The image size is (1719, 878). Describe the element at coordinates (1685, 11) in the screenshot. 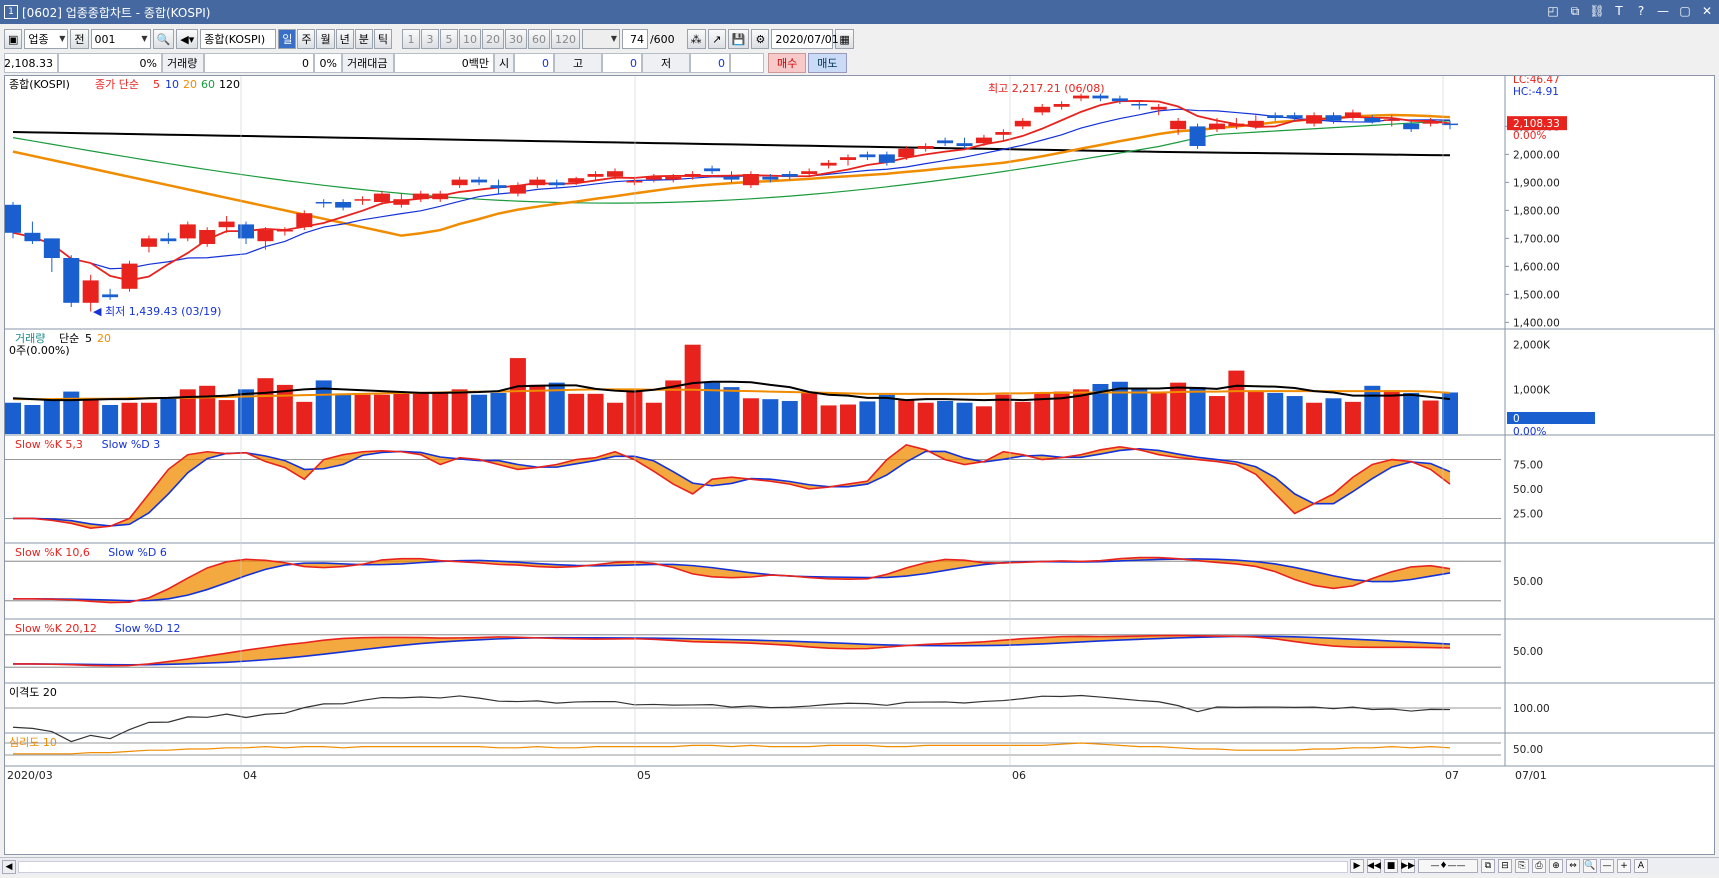

I see `maximize-icon: ▢` at that location.